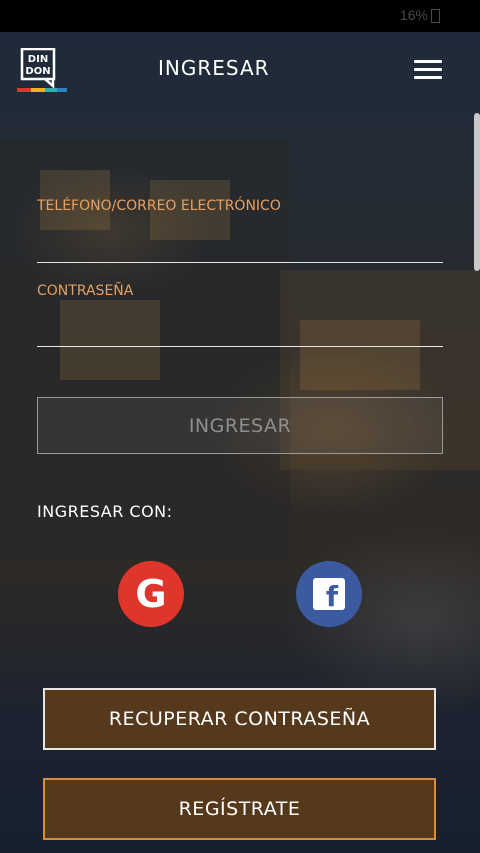 This screenshot has width=480, height=853. Describe the element at coordinates (240, 16) in the screenshot. I see `status-bar: 16%` at that location.